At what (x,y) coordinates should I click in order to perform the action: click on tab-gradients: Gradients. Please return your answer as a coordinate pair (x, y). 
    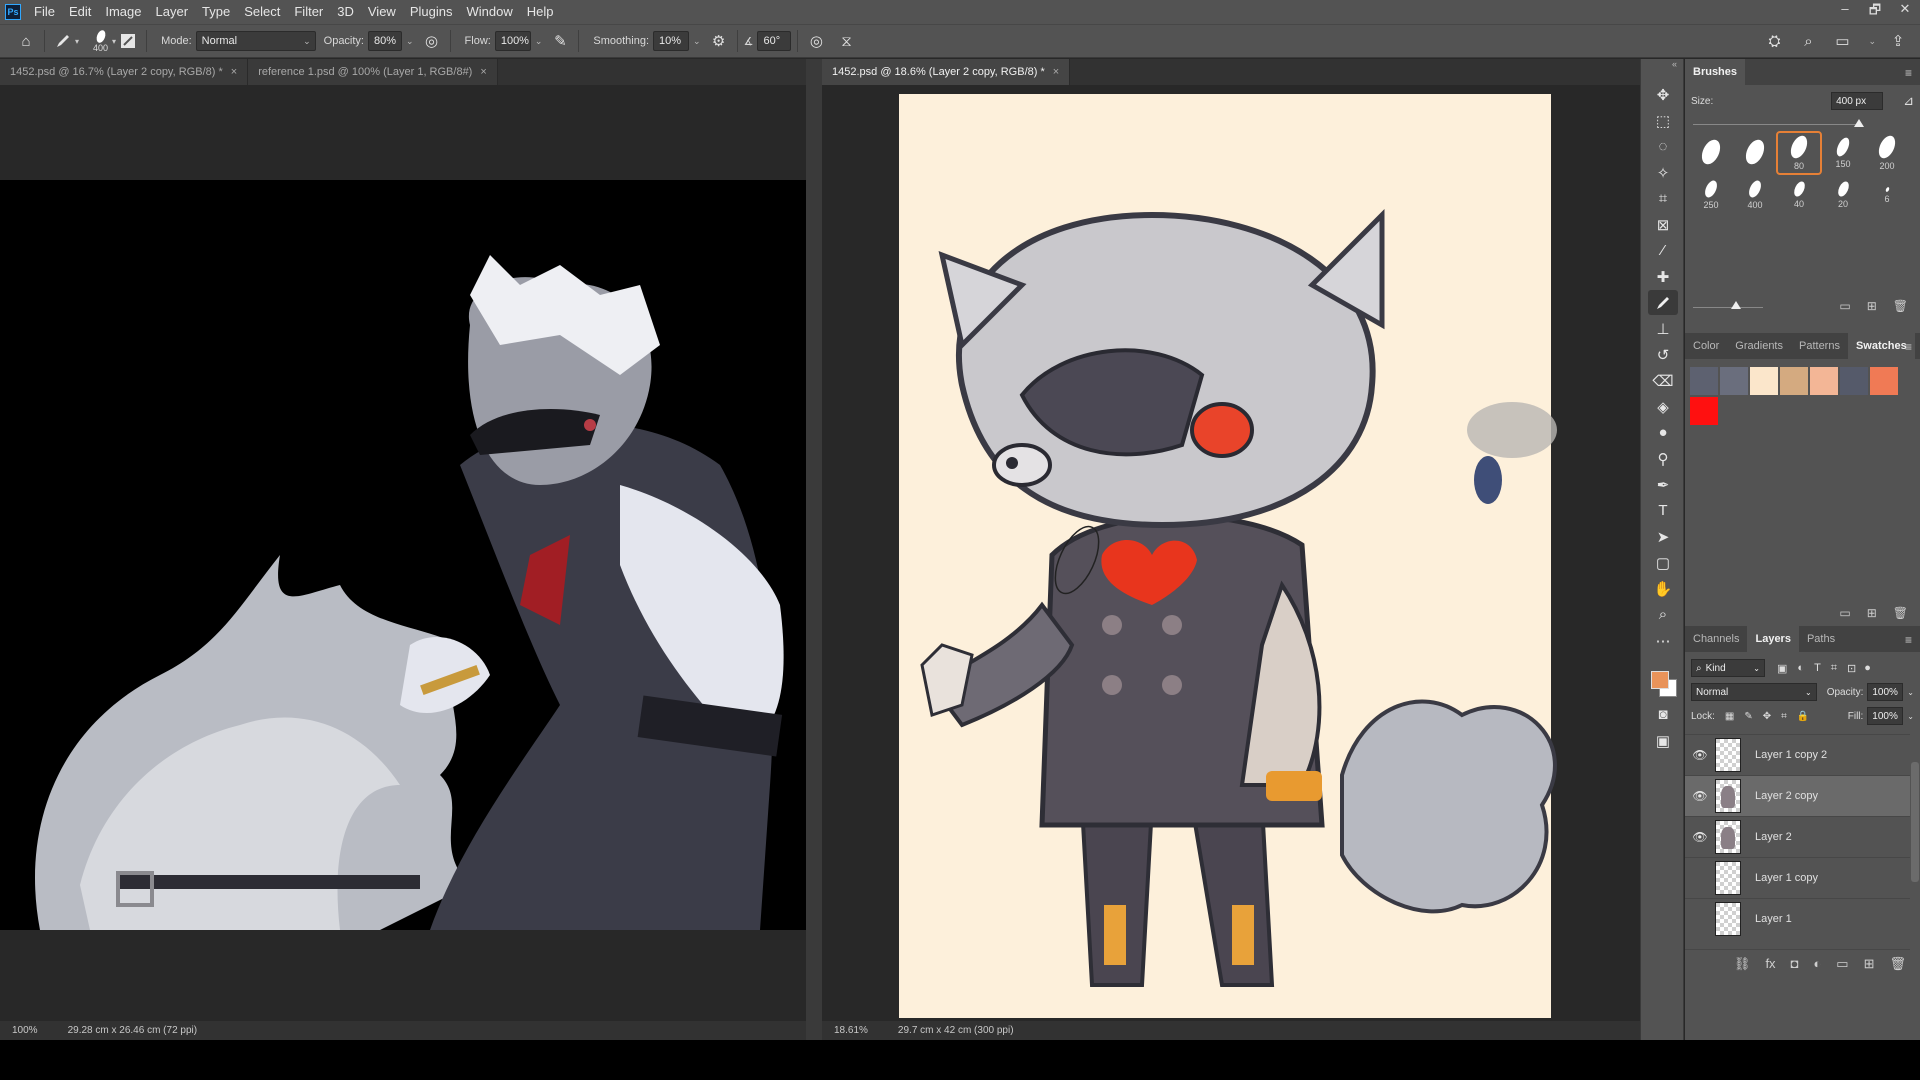
    Looking at the image, I should click on (1759, 346).